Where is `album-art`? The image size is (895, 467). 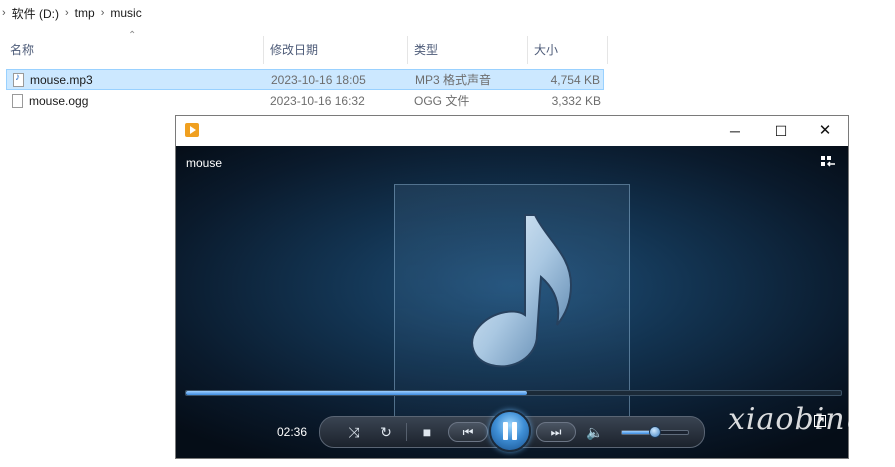
album-art is located at coordinates (512, 301).